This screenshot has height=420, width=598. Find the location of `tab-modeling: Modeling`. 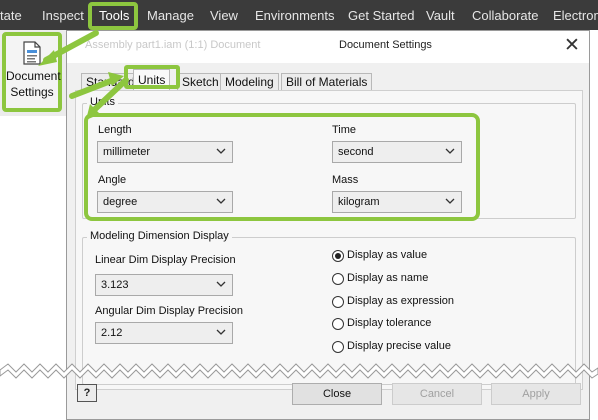

tab-modeling: Modeling is located at coordinates (249, 82).